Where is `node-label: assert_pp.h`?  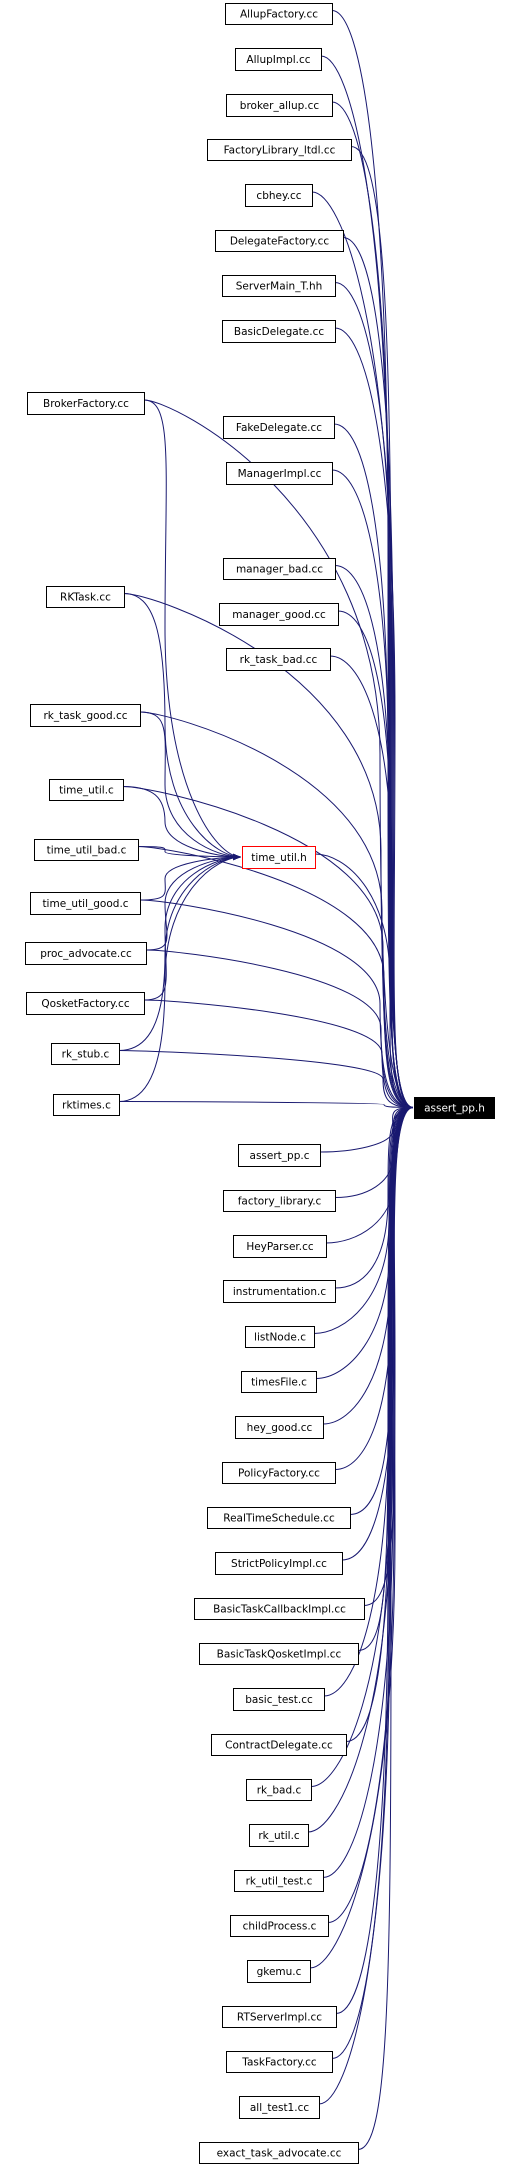
node-label: assert_pp.h is located at coordinates (454, 1109).